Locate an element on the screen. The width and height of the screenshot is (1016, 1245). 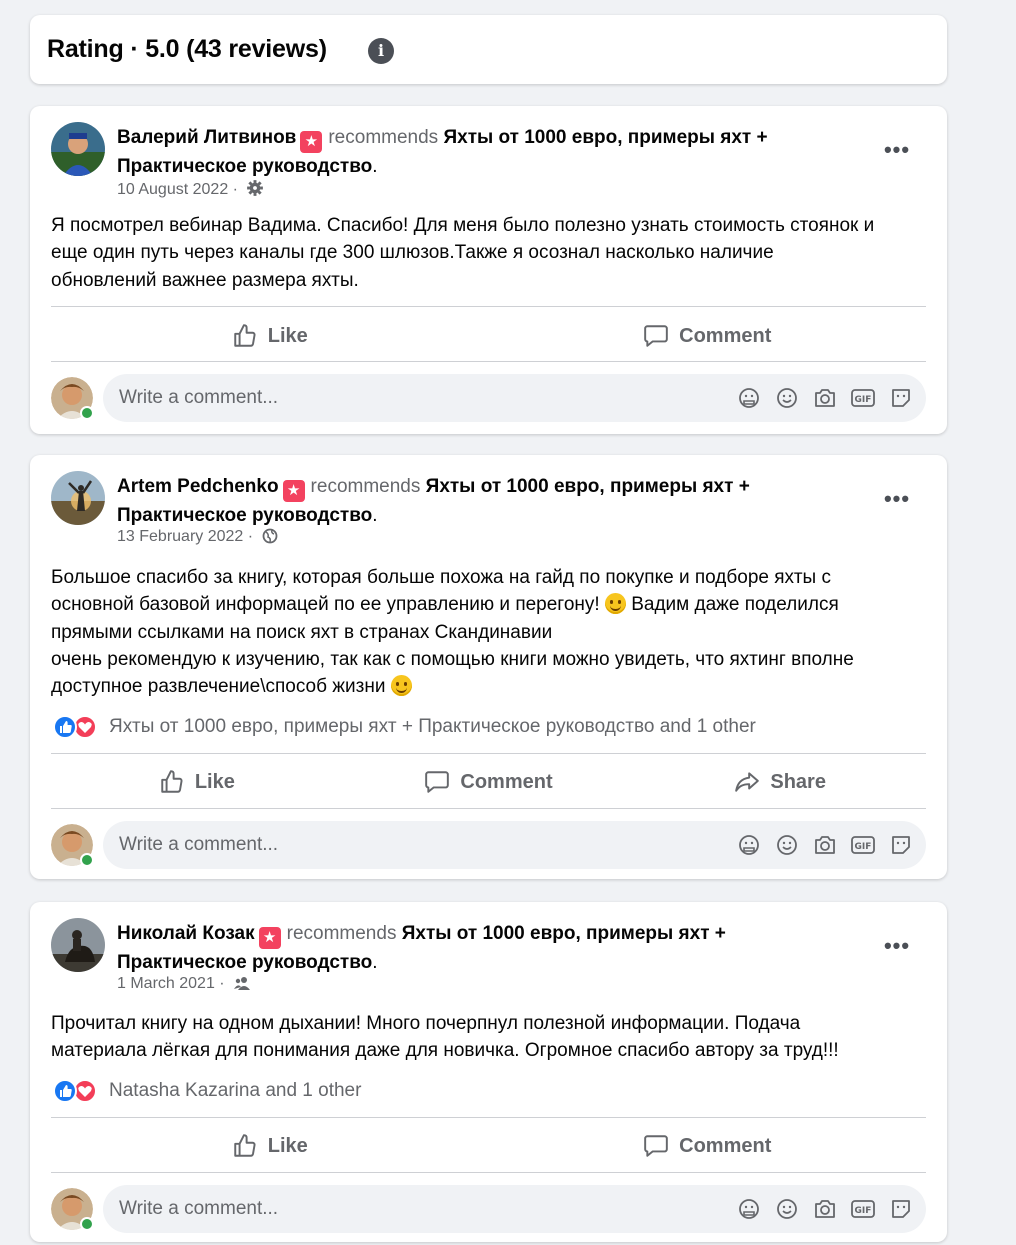
post-text-line: обновлений важнее размера яхты. is located at coordinates (205, 280).